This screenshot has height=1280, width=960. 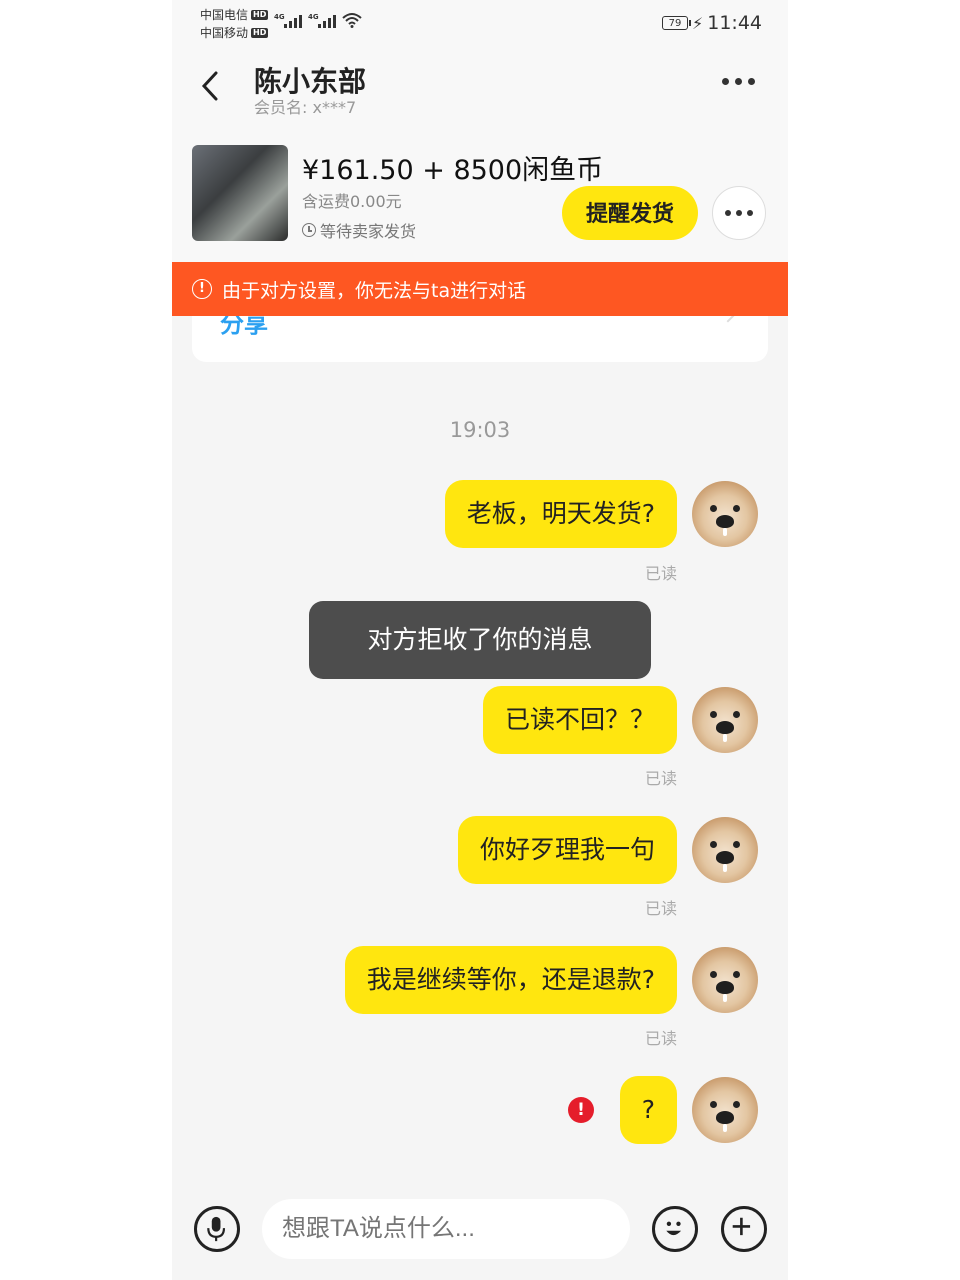 I want to click on toast-message: 对方拒收了你的消息, so click(x=480, y=640).